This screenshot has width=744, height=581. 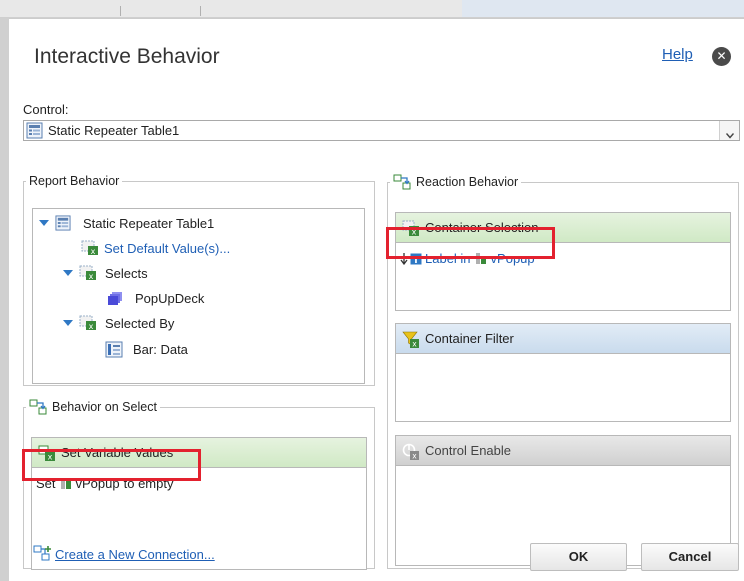 I want to click on tree-item-selects: x Selects, so click(x=105, y=273).